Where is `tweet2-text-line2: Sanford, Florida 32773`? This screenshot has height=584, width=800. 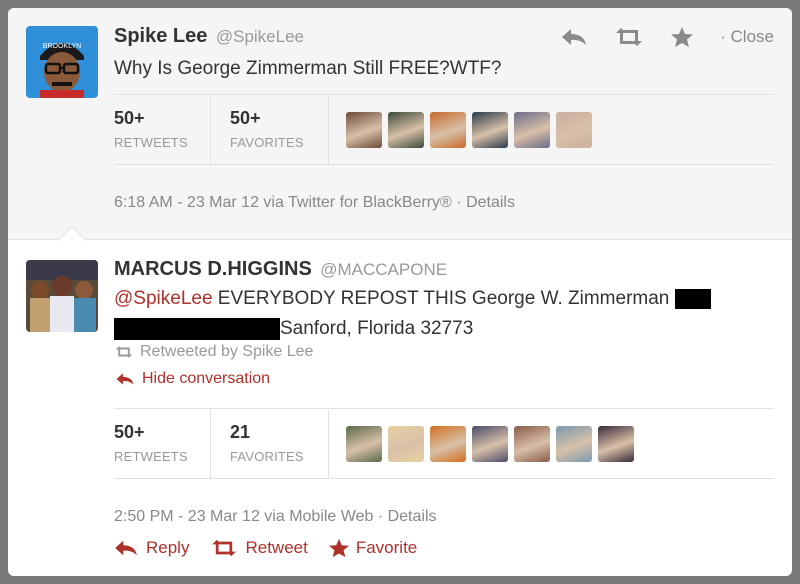 tweet2-text-line2: Sanford, Florida 32773 is located at coordinates (377, 328).